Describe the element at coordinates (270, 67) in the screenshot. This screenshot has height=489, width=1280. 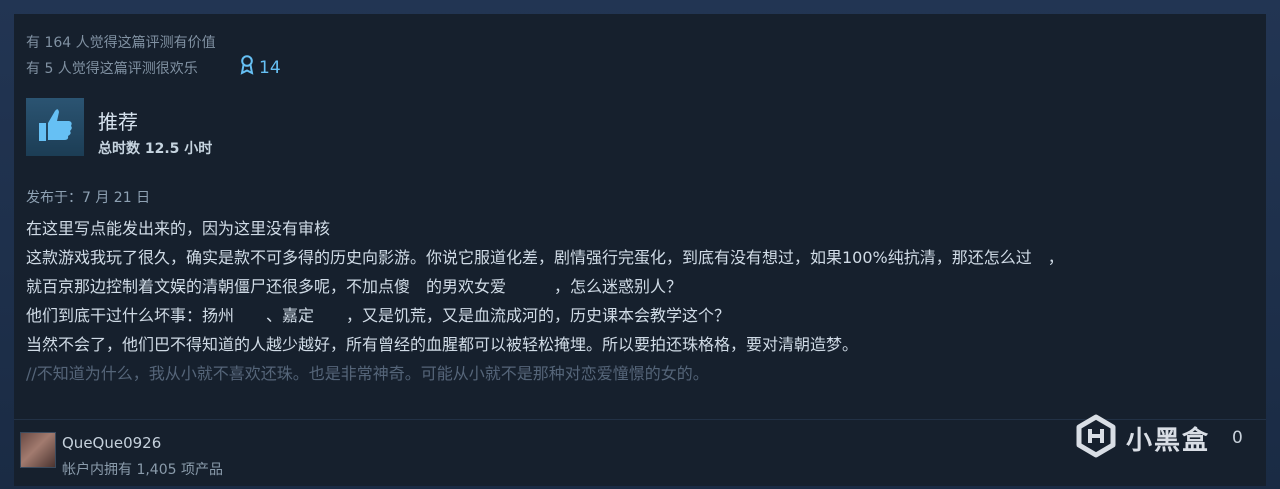
I see `award-count: 14` at that location.